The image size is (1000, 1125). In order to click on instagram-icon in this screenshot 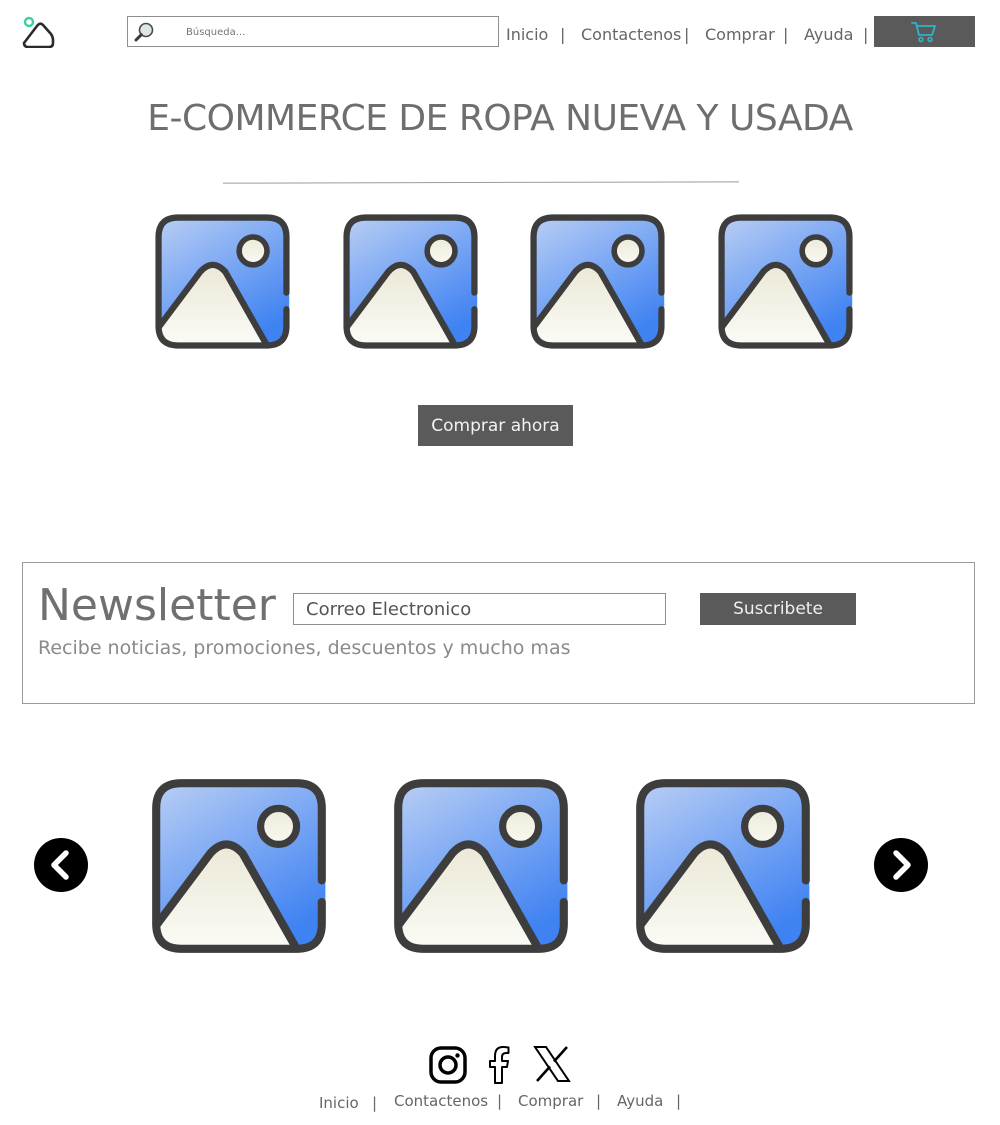, I will do `click(448, 1065)`.